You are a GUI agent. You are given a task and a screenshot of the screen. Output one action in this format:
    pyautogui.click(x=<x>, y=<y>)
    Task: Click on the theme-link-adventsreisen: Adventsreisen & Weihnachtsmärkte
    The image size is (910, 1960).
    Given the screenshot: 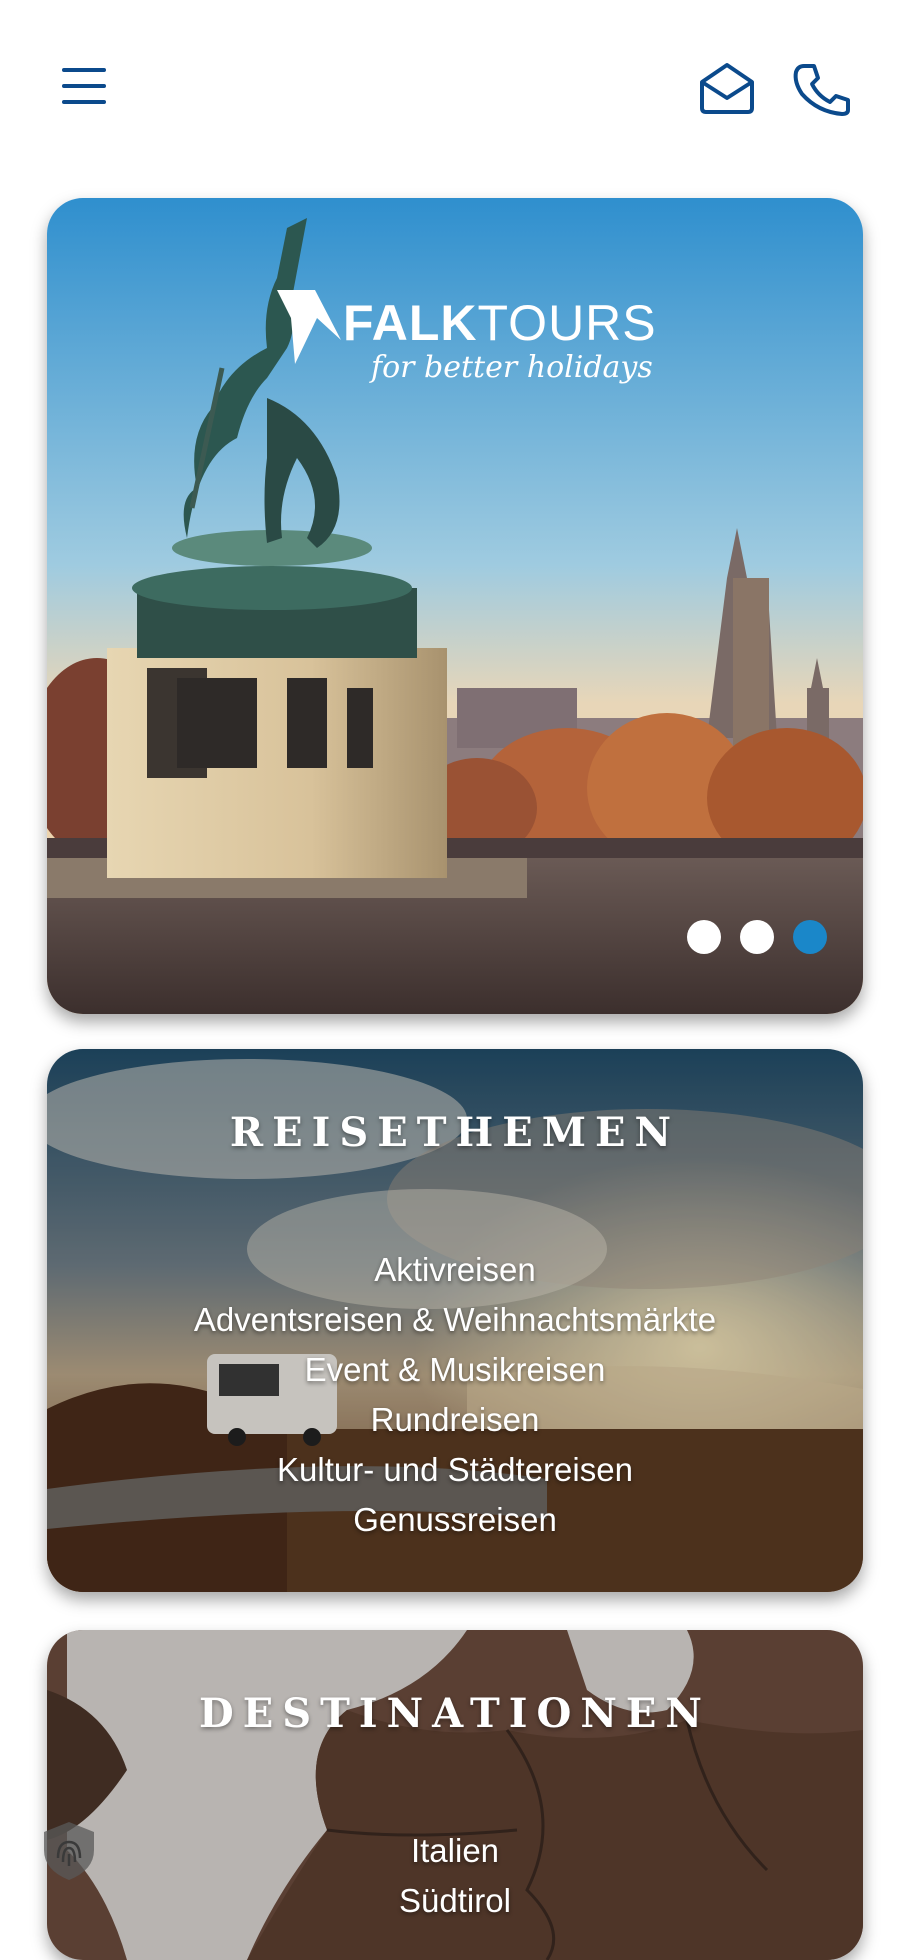 What is the action you would take?
    pyautogui.click(x=455, y=1320)
    